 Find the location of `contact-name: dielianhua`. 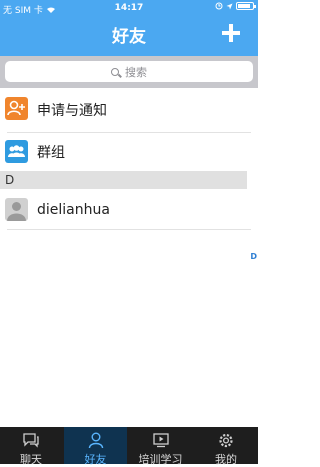

contact-name: dielianhua is located at coordinates (73, 210).